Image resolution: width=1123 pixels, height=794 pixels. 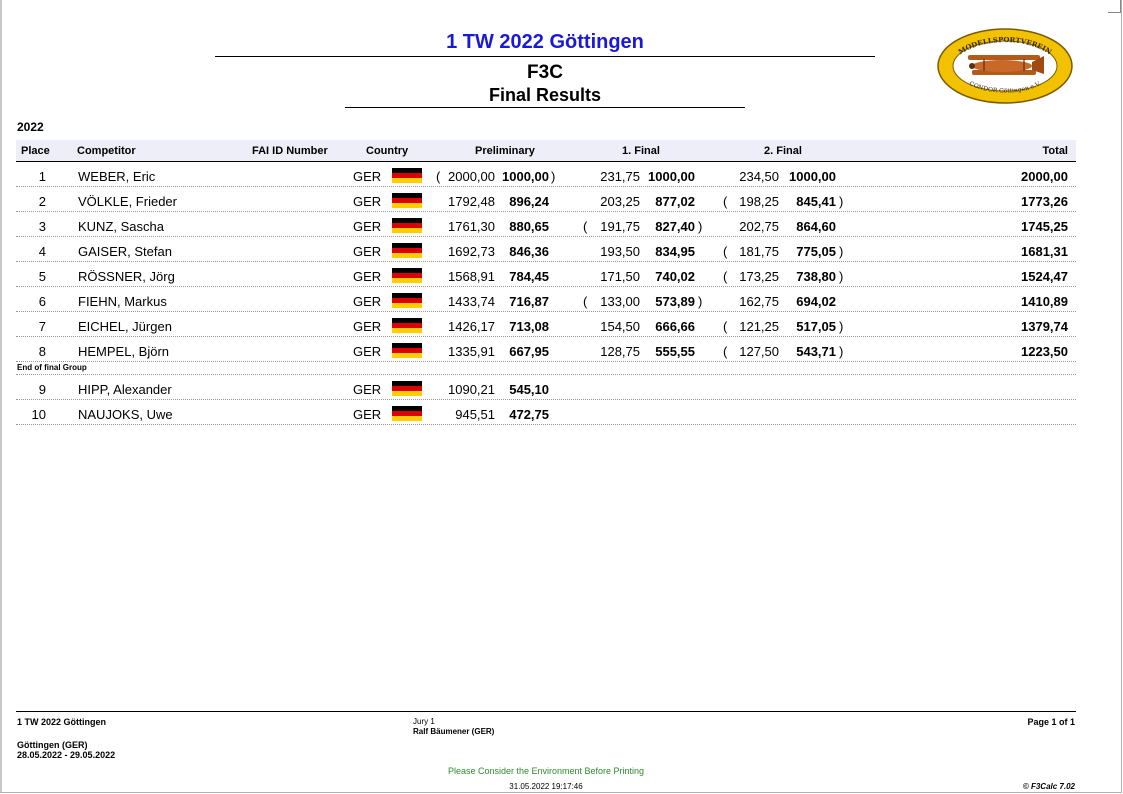 I want to click on final-group-separator: End of final Group, so click(x=546, y=368).